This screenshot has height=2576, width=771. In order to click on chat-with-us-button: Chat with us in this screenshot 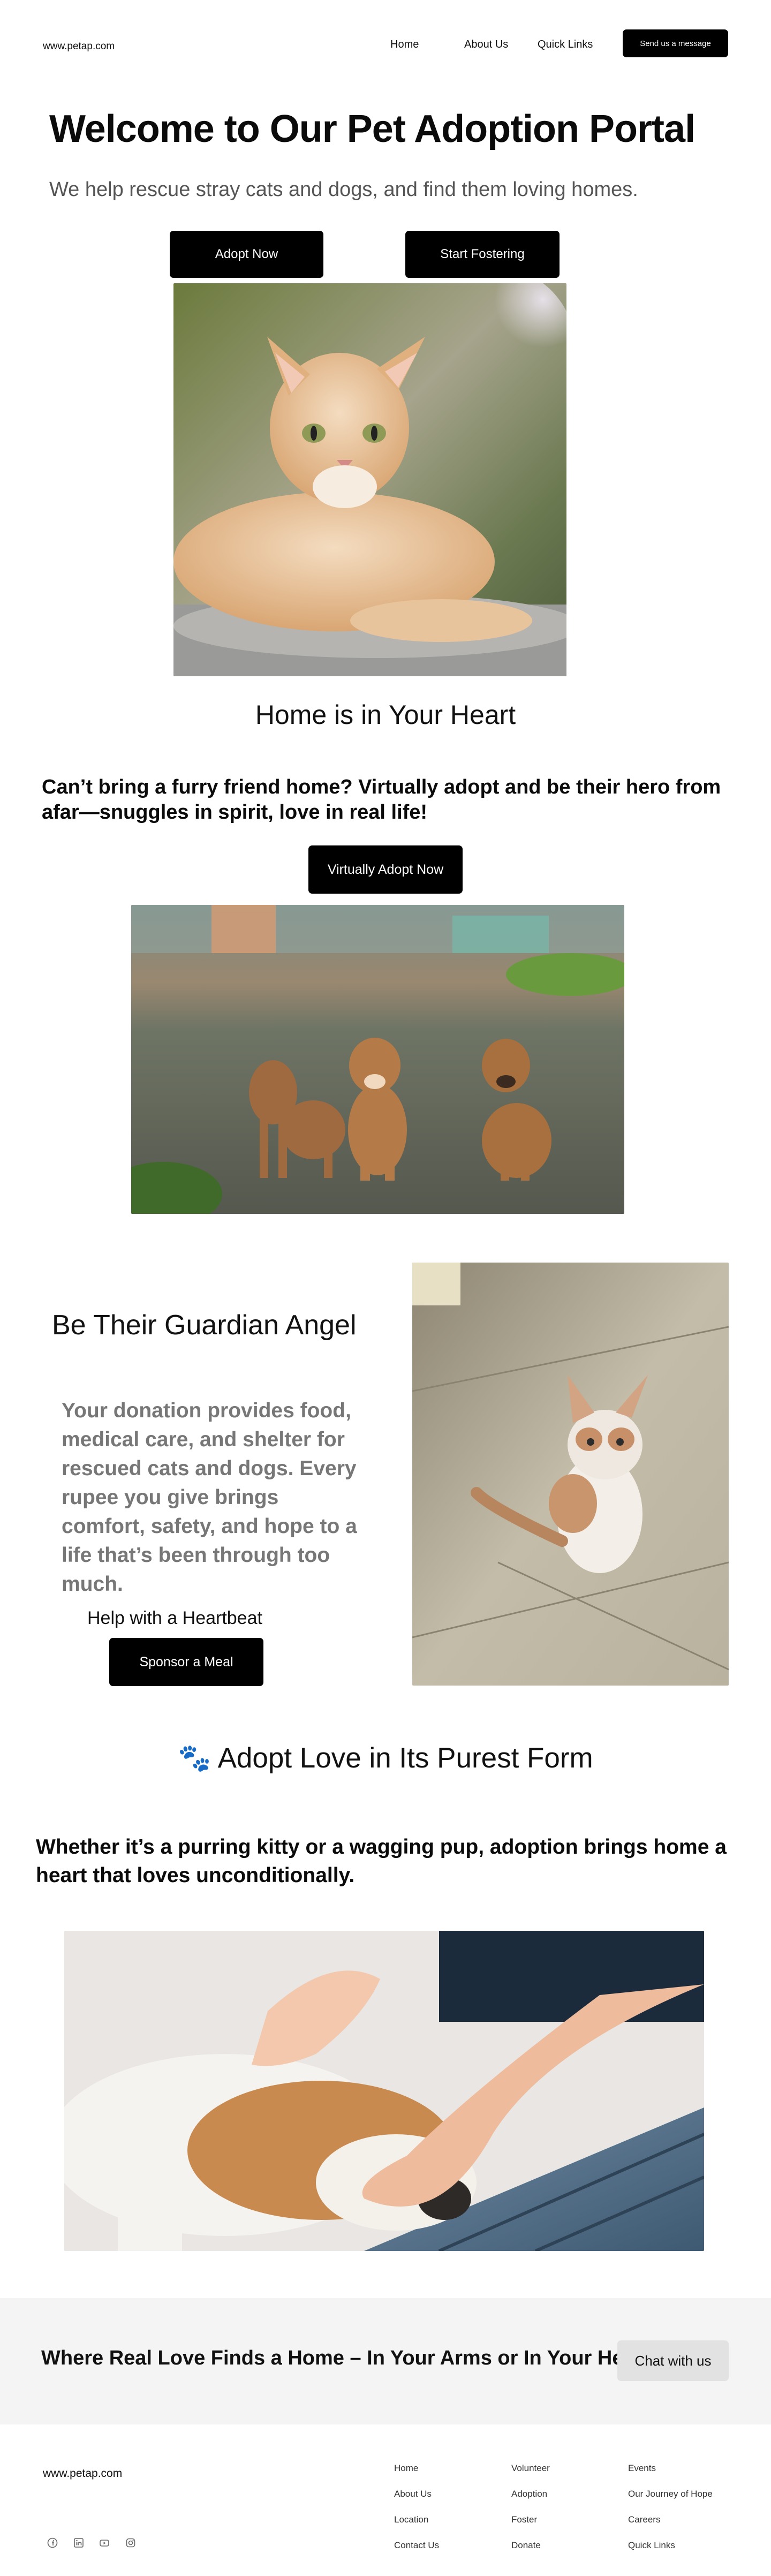, I will do `click(673, 2360)`.